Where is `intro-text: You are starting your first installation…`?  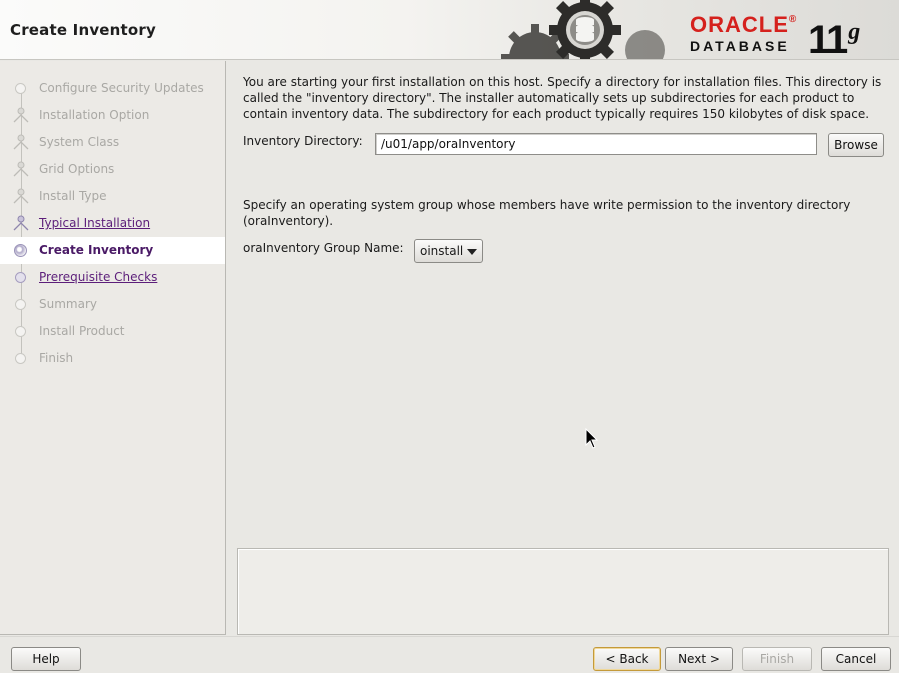 intro-text: You are starting your first installation… is located at coordinates (562, 98).